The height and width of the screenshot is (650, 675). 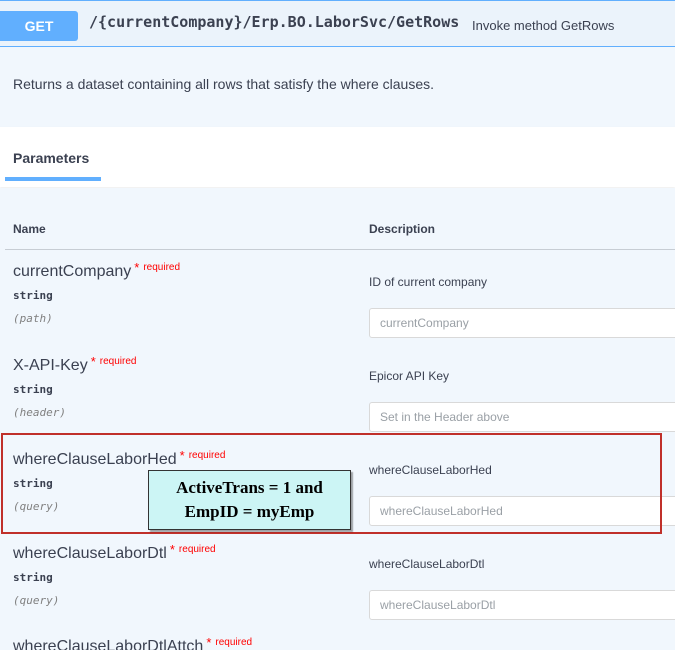 I want to click on parameters-header, so click(x=337, y=157).